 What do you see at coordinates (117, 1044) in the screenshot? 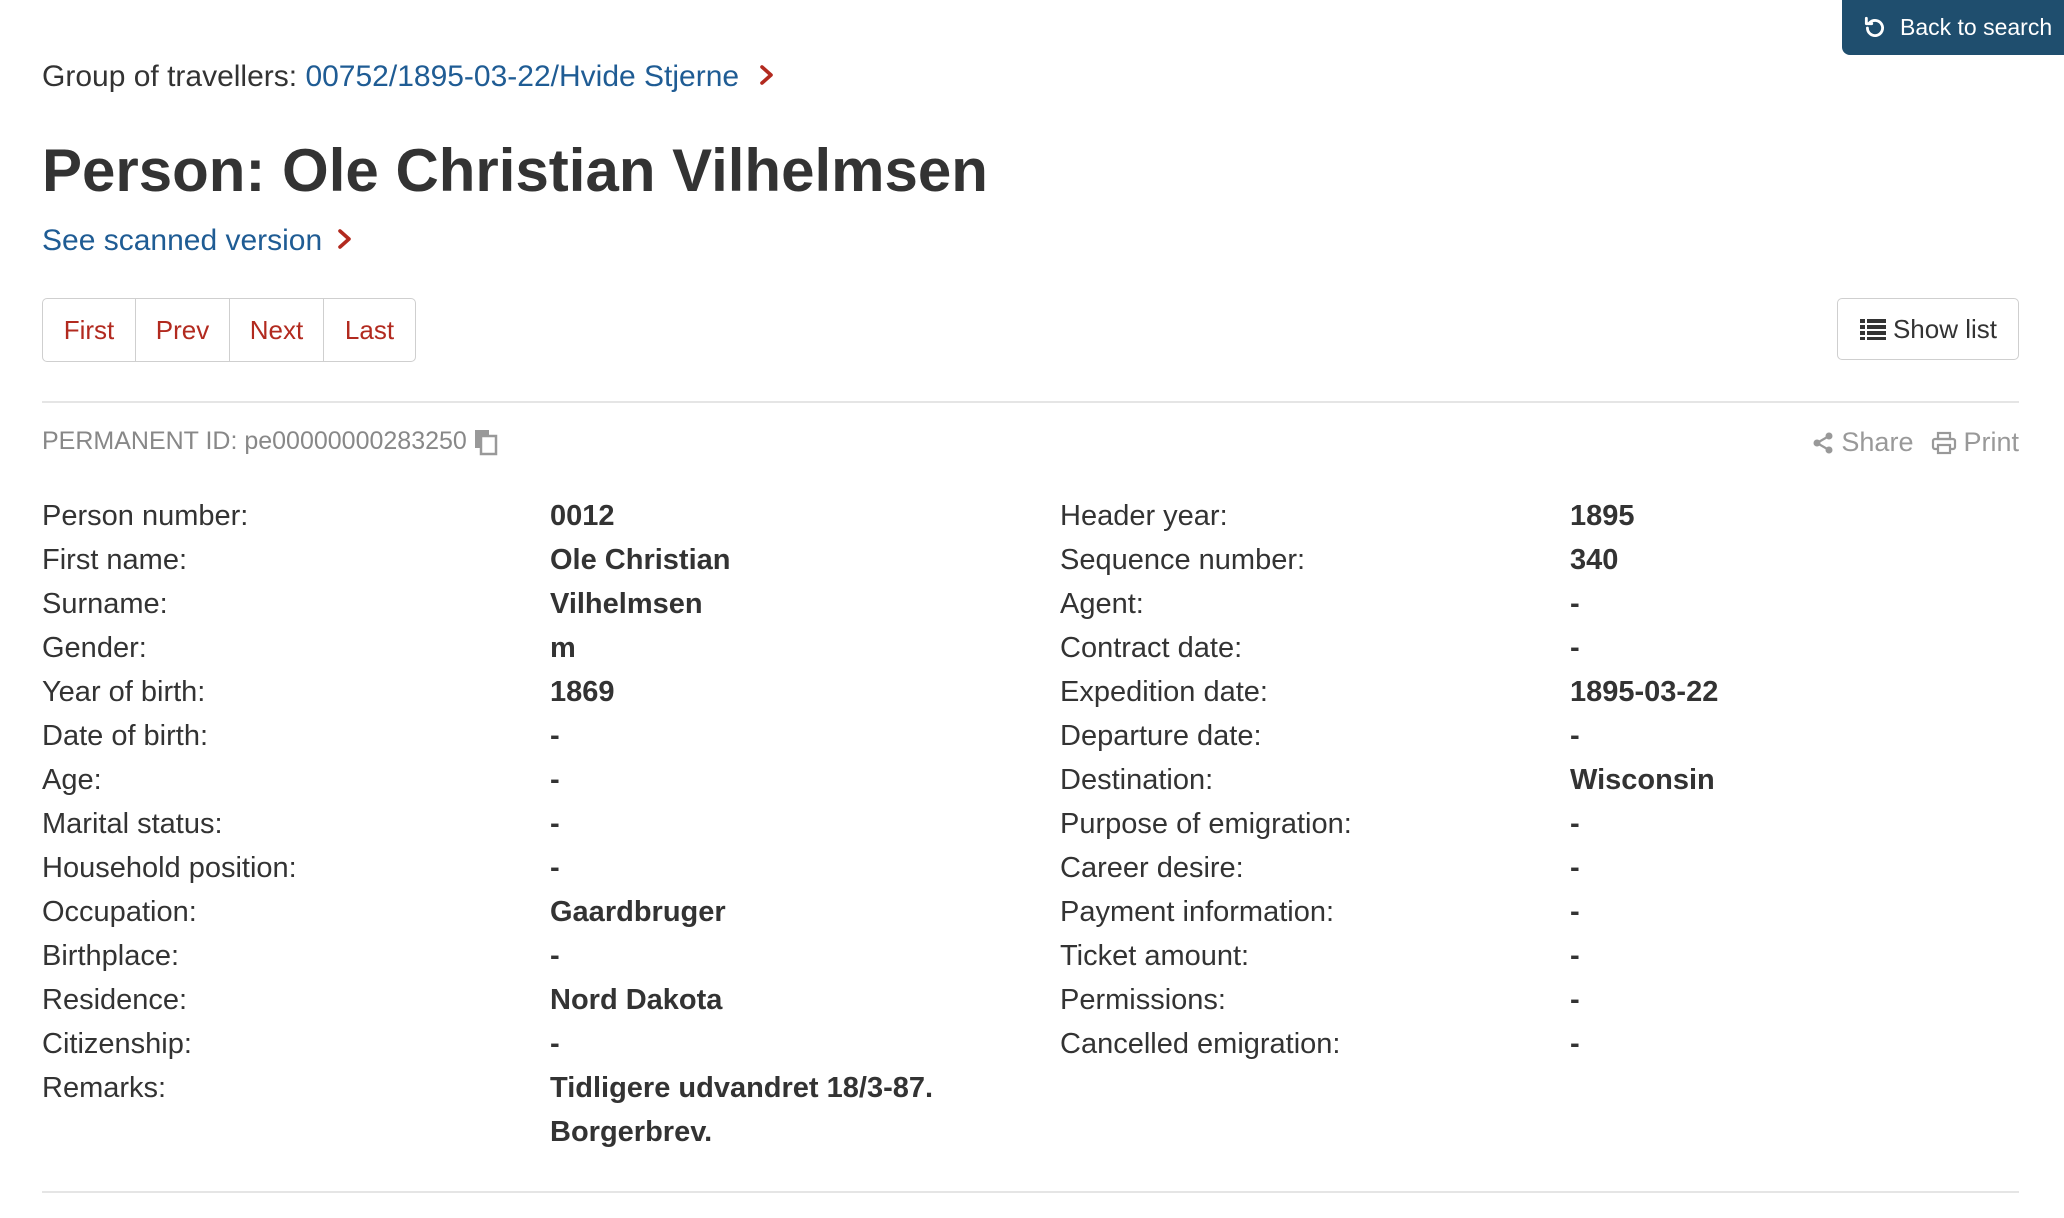
I see `field-label: Citizenship:` at bounding box center [117, 1044].